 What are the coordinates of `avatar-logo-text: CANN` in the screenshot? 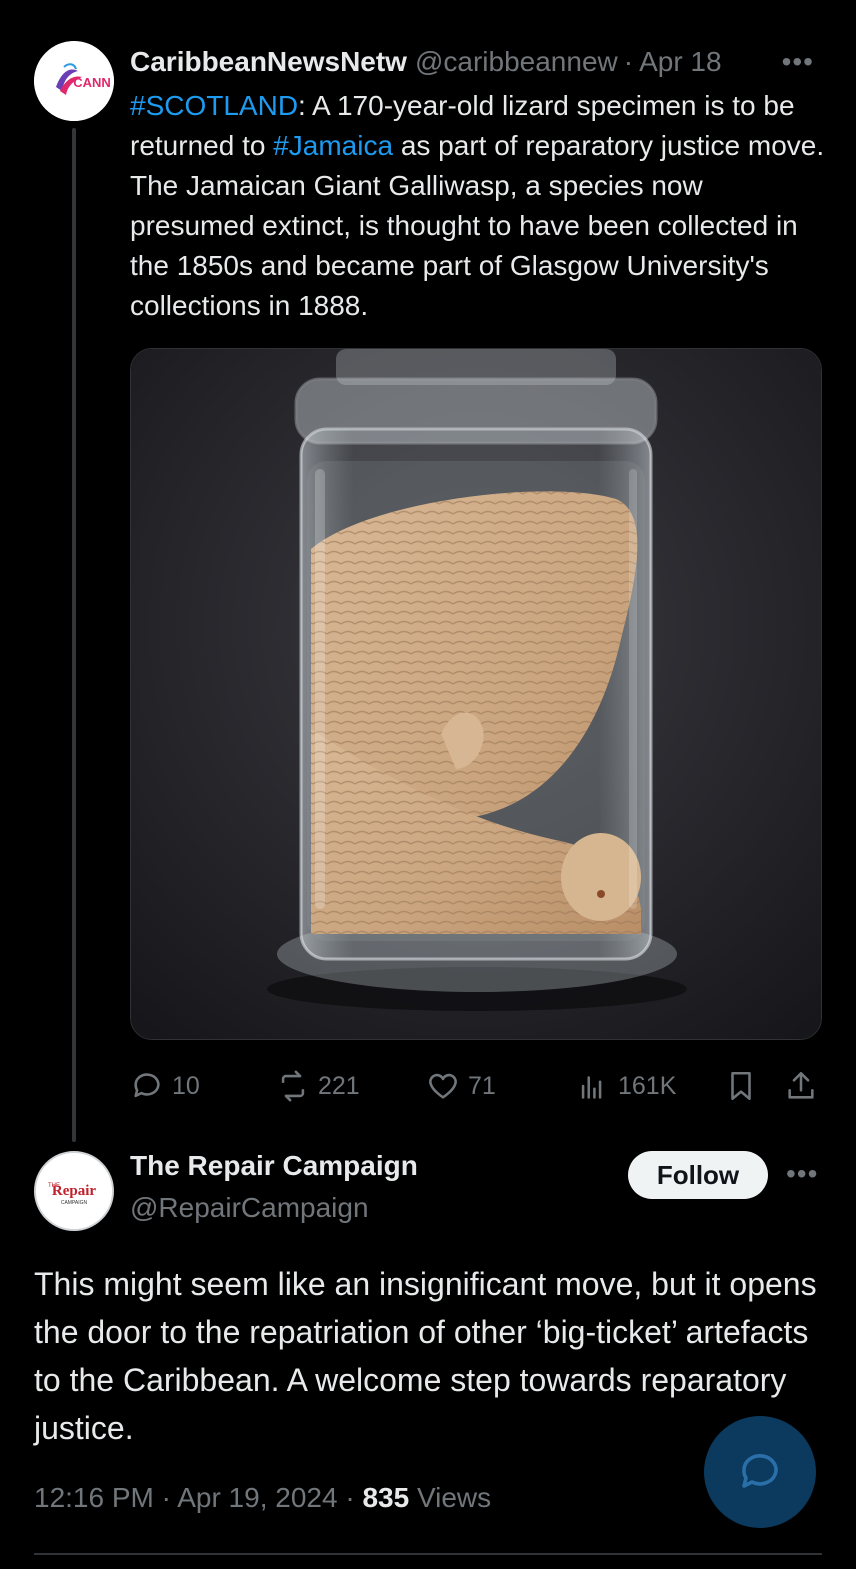 It's located at (92, 82).